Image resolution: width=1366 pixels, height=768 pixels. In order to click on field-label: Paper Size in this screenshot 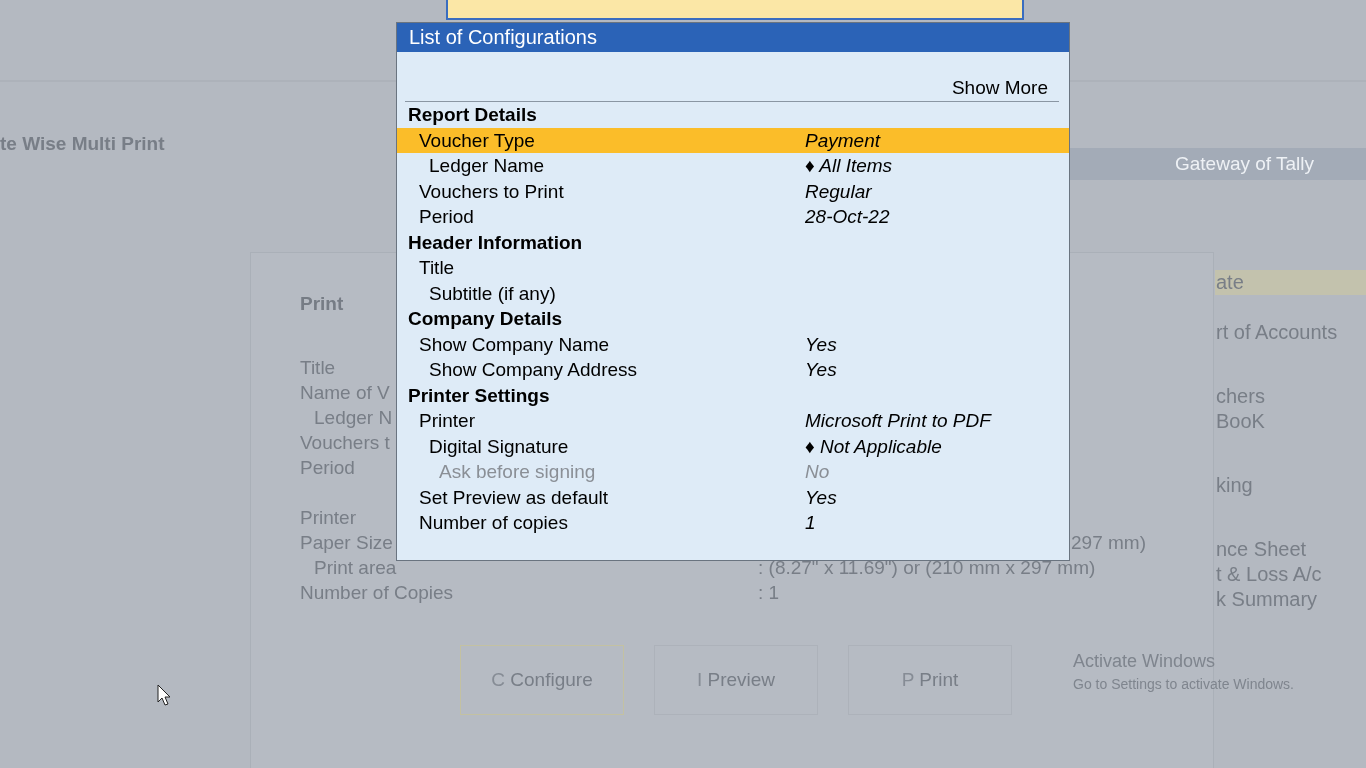, I will do `click(346, 542)`.